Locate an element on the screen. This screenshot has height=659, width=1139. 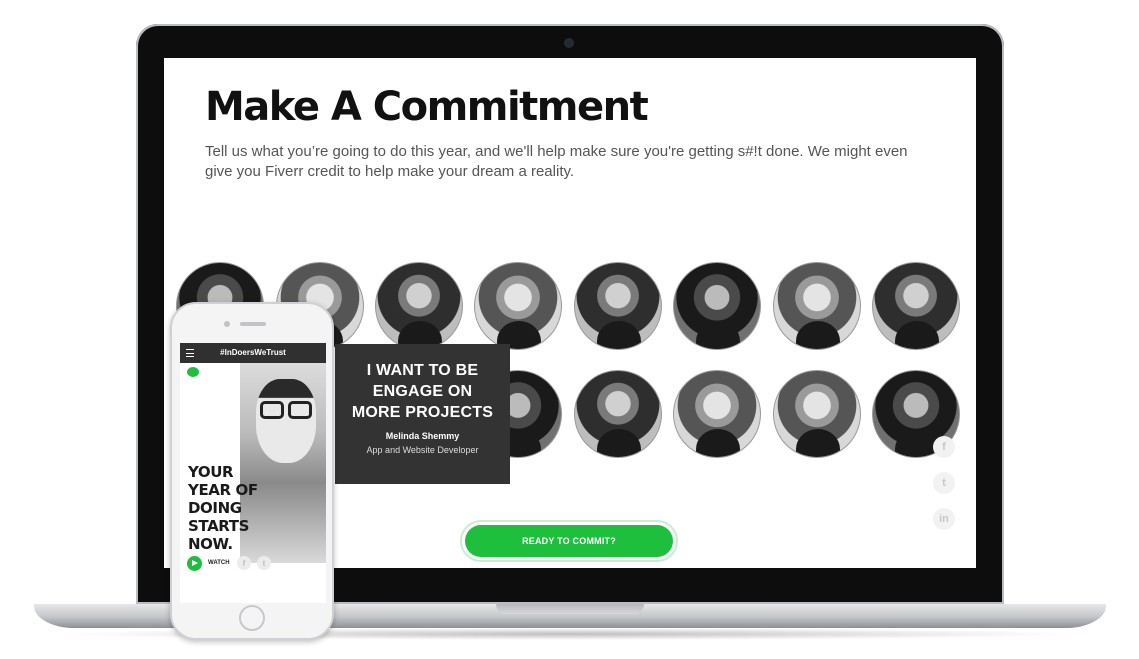
phone-nav-bar: #InDoersWeTrust is located at coordinates (253, 353).